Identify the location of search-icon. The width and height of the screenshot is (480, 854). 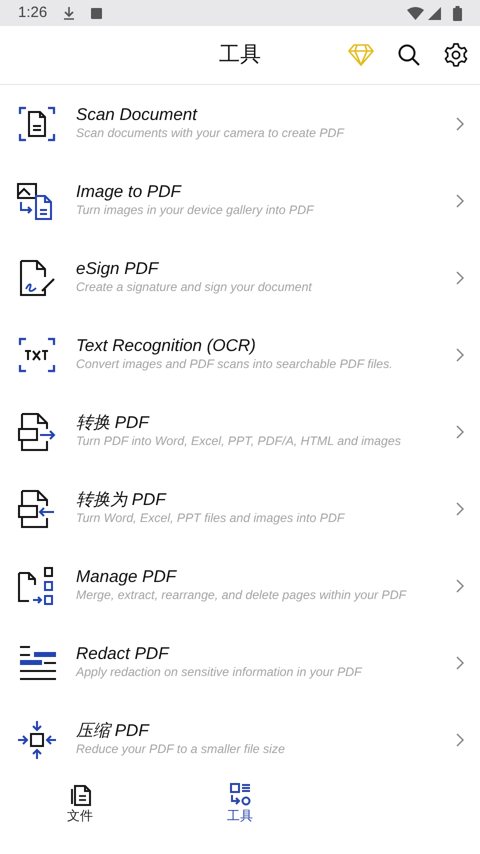
(409, 55).